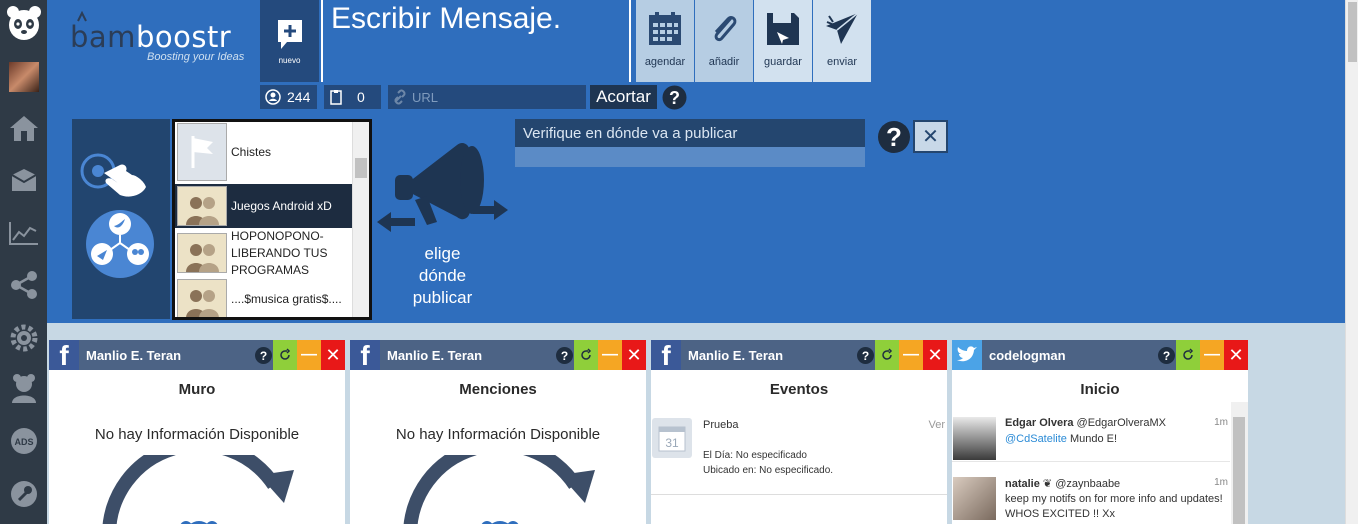  What do you see at coordinates (842, 62) in the screenshot?
I see `send-label: enviar` at bounding box center [842, 62].